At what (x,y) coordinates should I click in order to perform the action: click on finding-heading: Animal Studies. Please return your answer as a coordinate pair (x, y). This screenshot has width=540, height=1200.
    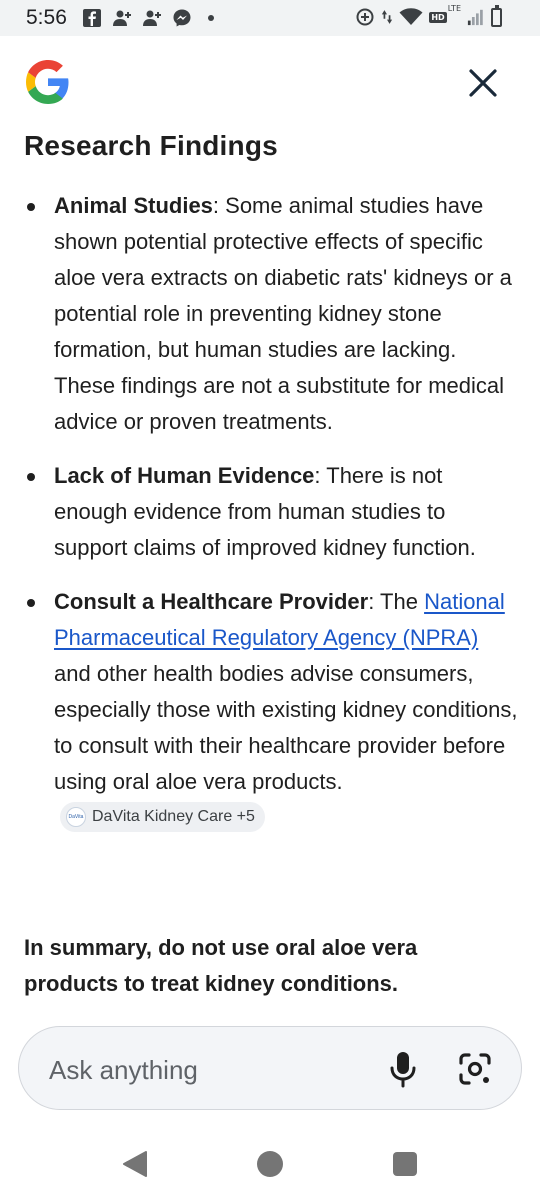
    Looking at the image, I should click on (133, 205).